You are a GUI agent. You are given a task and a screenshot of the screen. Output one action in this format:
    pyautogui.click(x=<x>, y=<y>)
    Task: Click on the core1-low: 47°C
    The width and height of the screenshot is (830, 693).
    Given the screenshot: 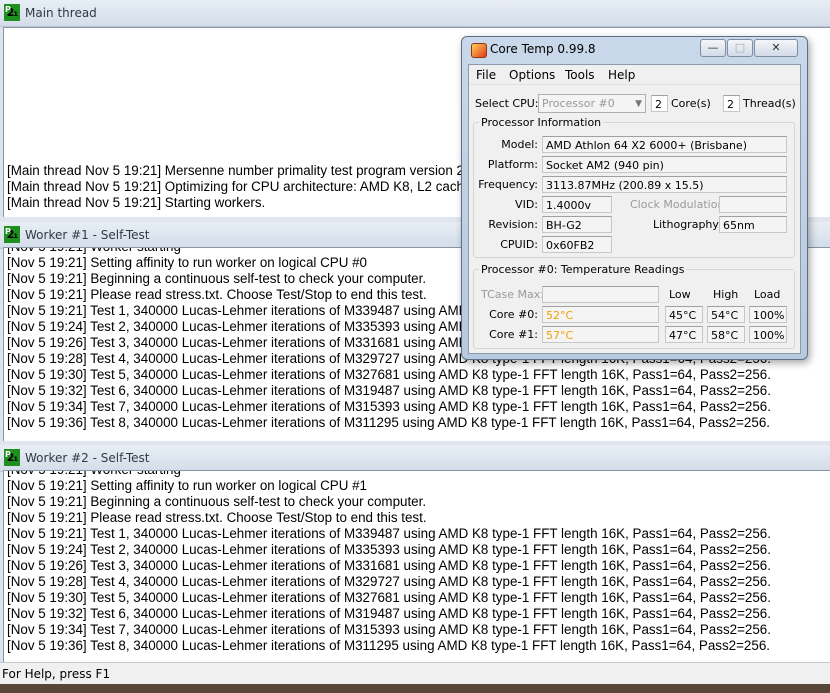 What is the action you would take?
    pyautogui.click(x=684, y=334)
    